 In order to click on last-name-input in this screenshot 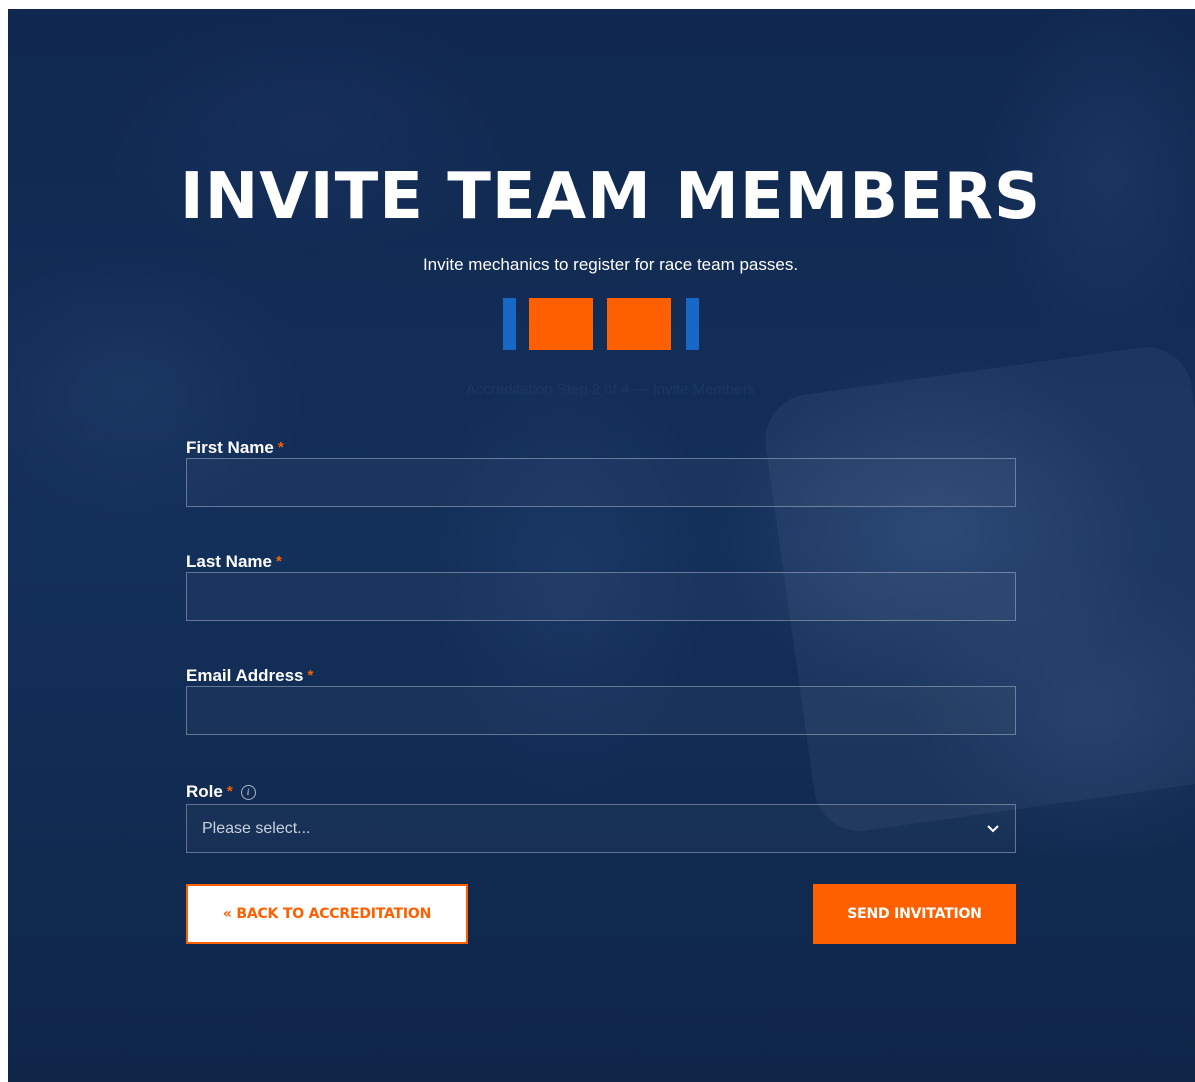, I will do `click(601, 596)`.